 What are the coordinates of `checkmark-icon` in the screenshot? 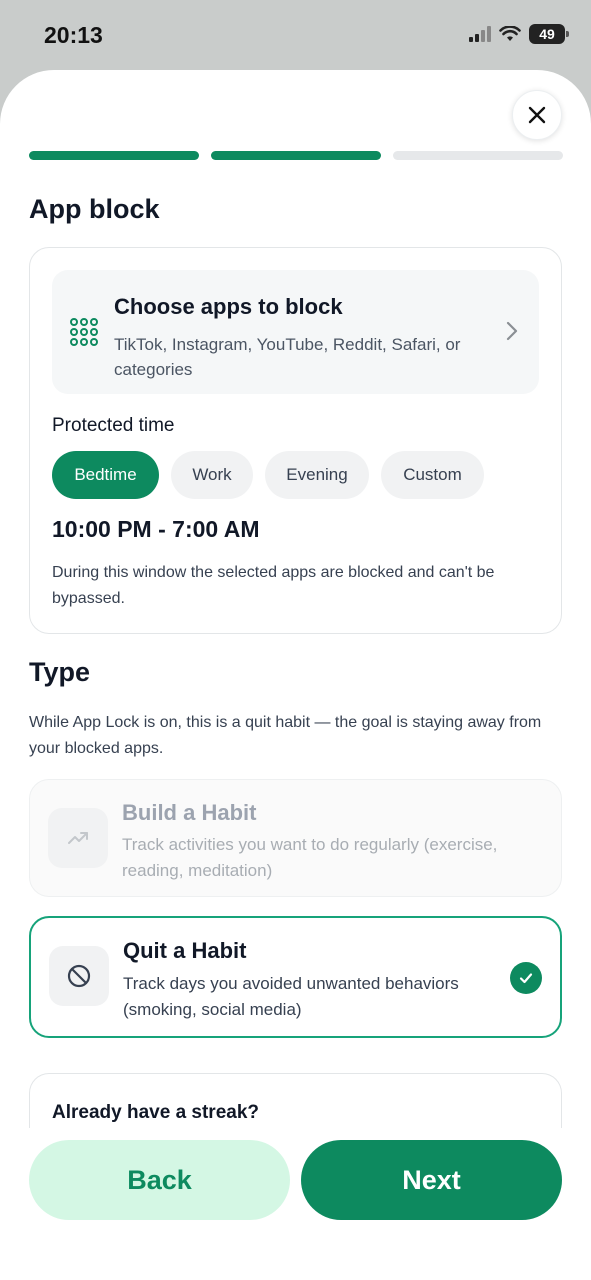 It's located at (526, 978).